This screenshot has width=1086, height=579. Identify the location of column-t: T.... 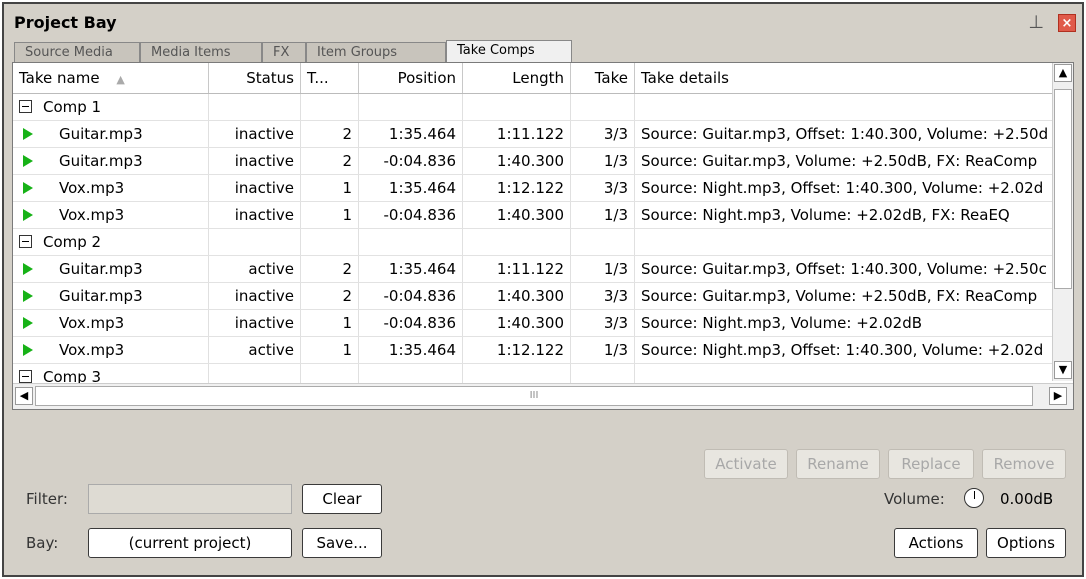
(330, 78).